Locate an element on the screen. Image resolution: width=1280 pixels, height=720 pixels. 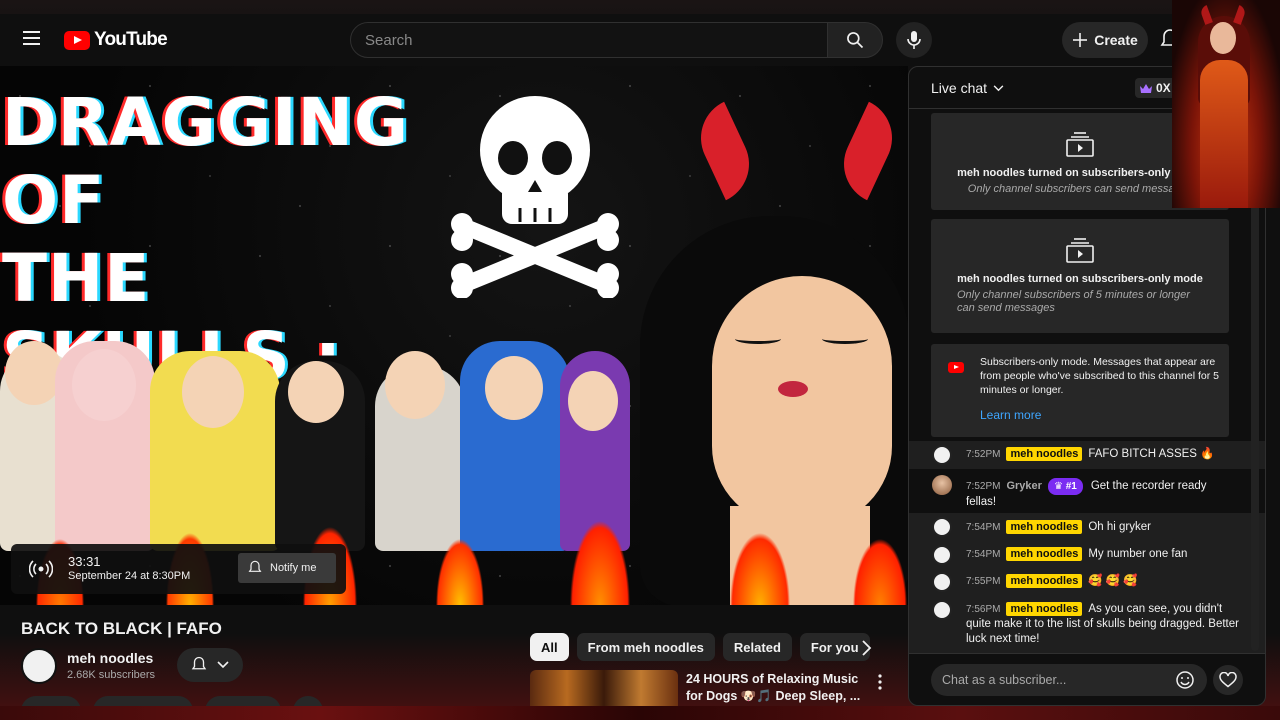
search-button is located at coordinates (855, 40).